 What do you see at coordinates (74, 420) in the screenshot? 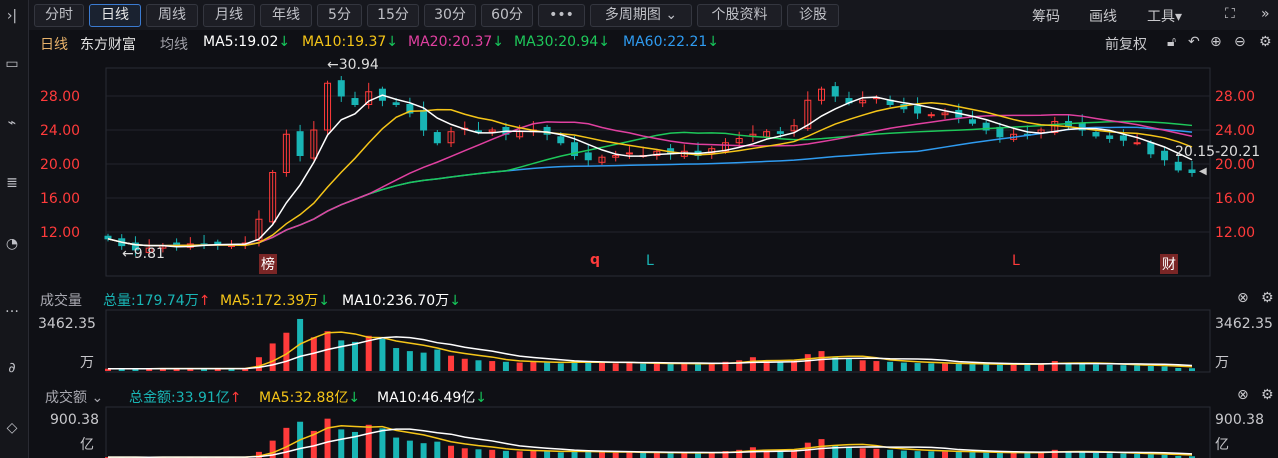
I see `amount-max-label: 900.38` at bounding box center [74, 420].